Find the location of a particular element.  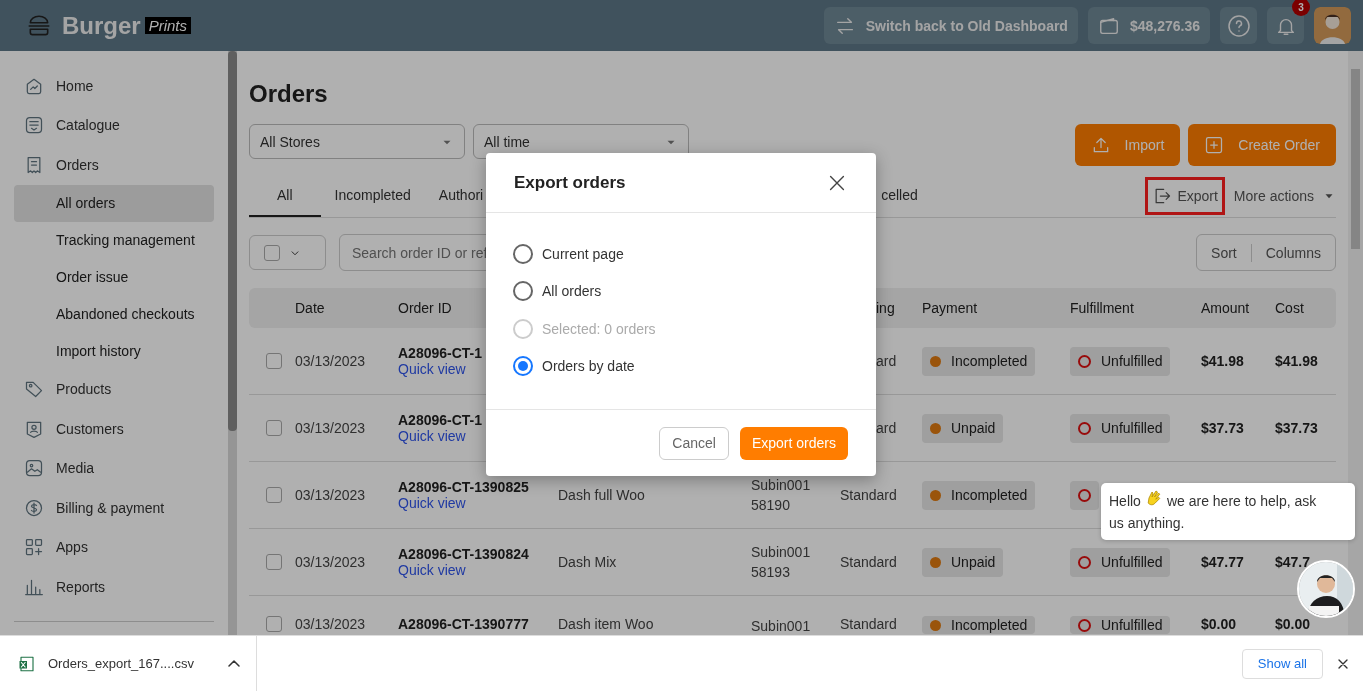

show-all-button: Show all is located at coordinates (1282, 663).